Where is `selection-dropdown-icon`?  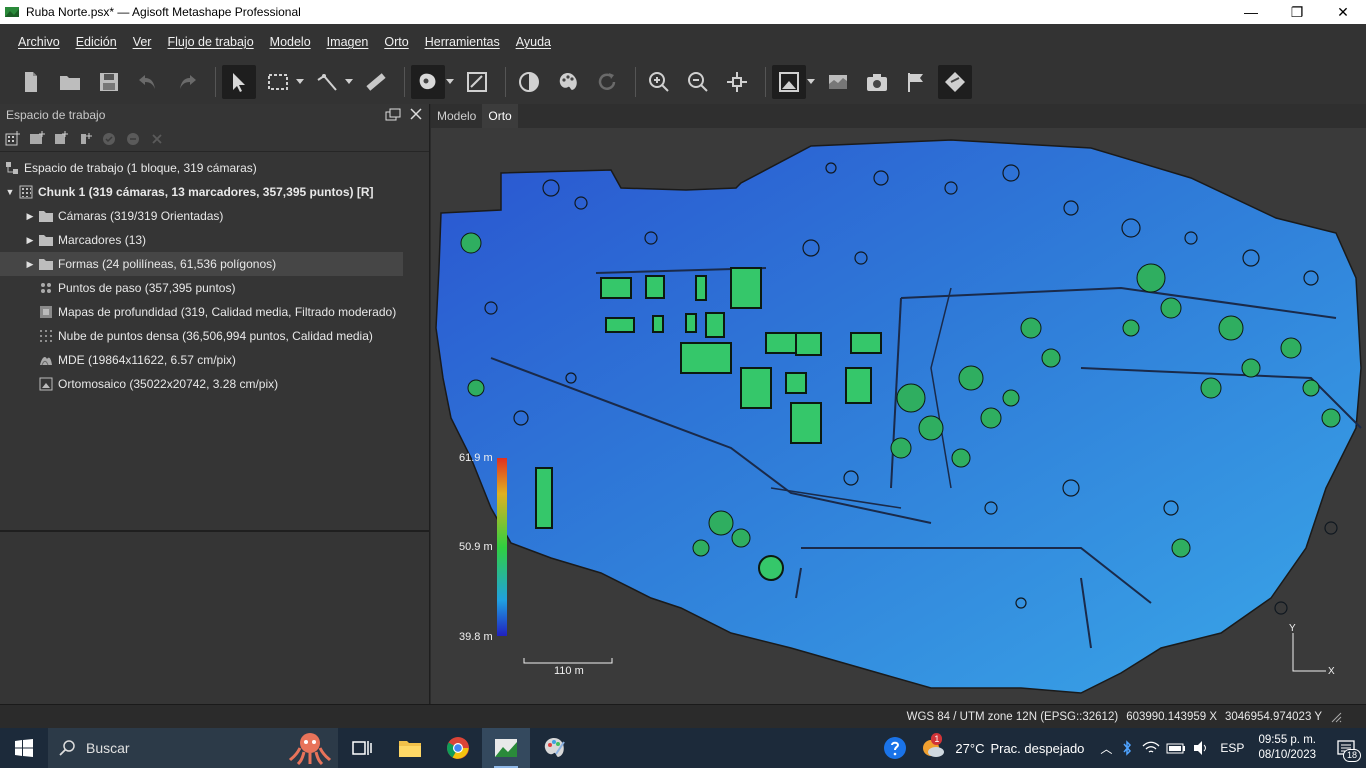 selection-dropdown-icon is located at coordinates (300, 82).